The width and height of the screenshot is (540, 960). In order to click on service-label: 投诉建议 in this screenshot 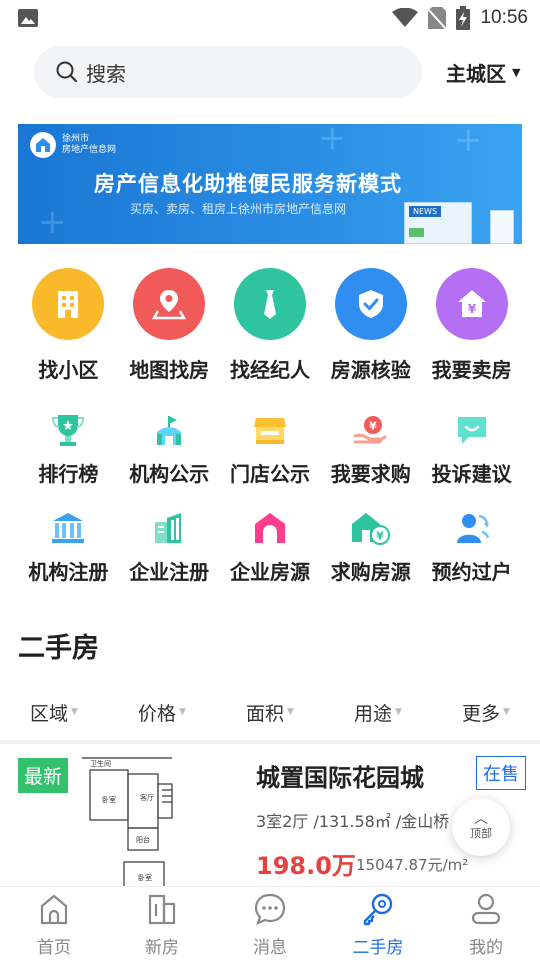, I will do `click(471, 474)`.